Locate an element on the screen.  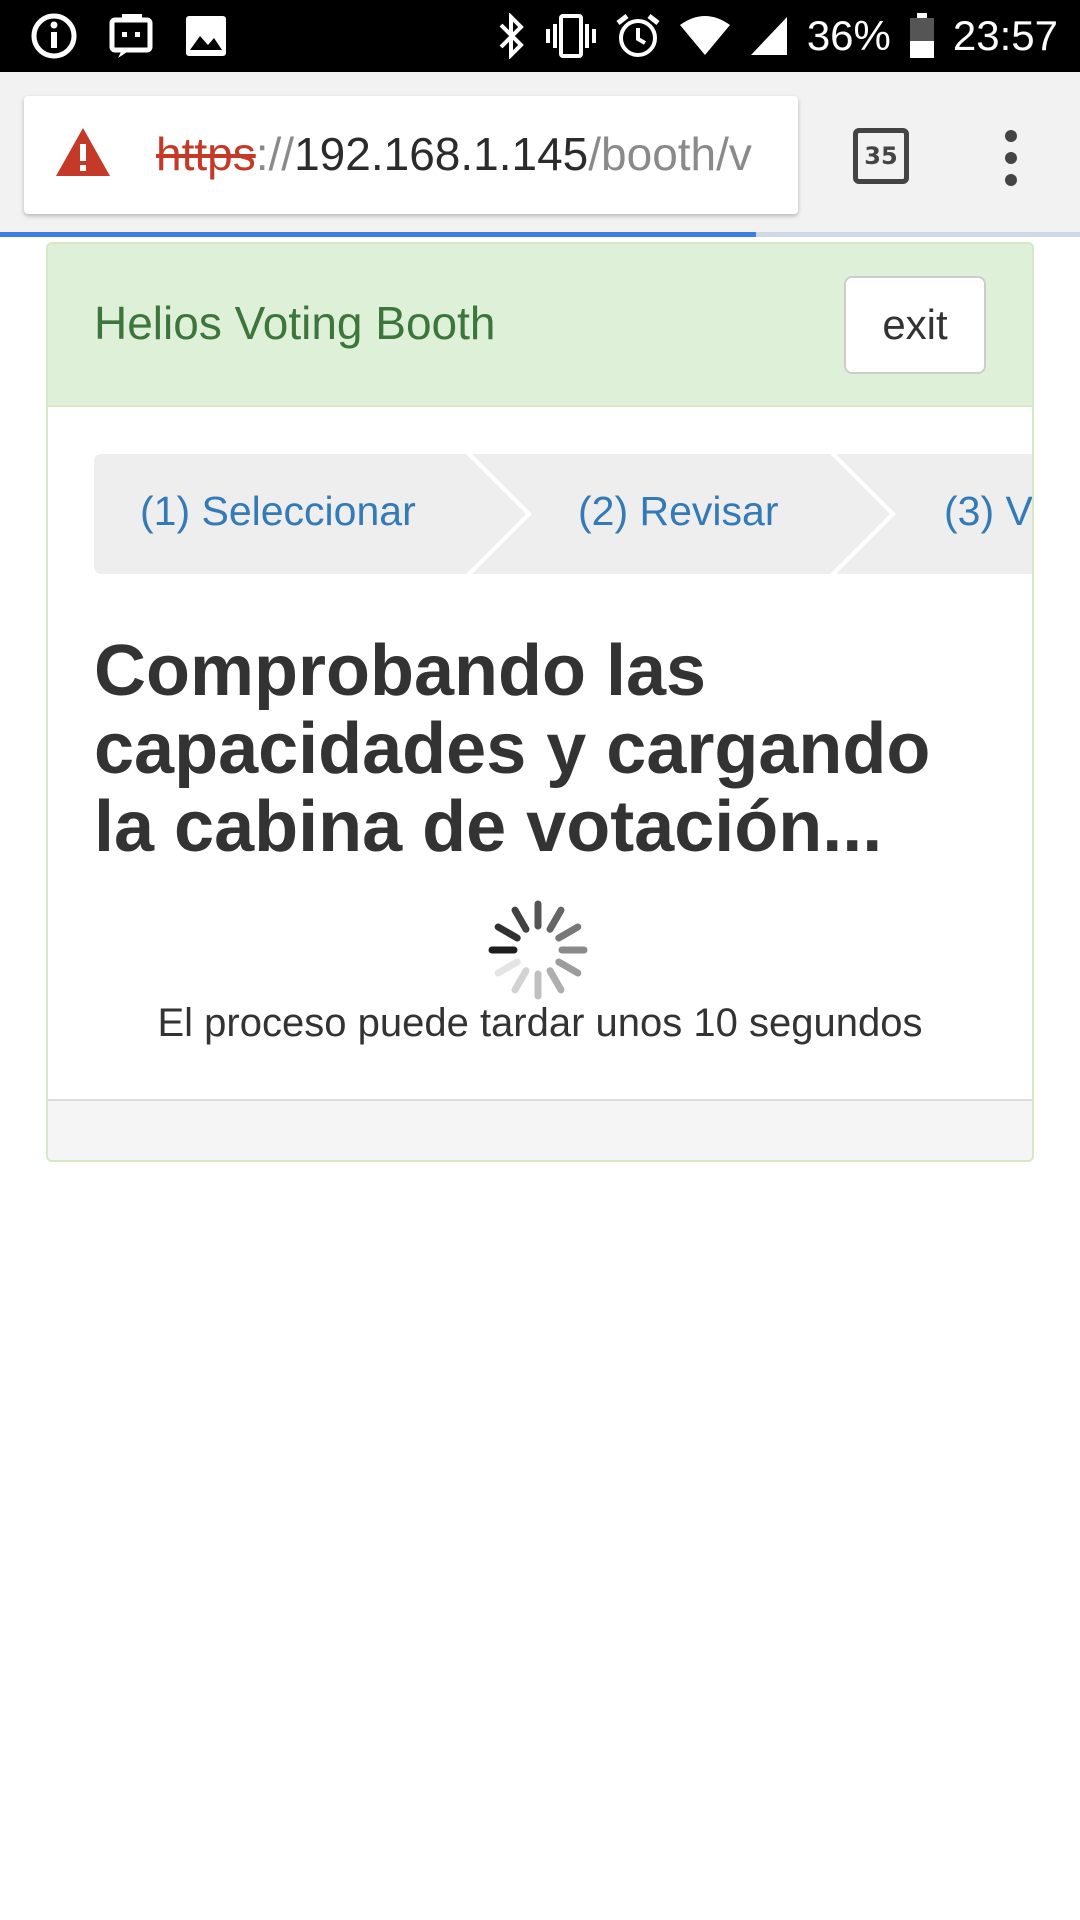
progress-steps: (1) Seleccionar (2) Revisar (3) Votar is located at coordinates (563, 514).